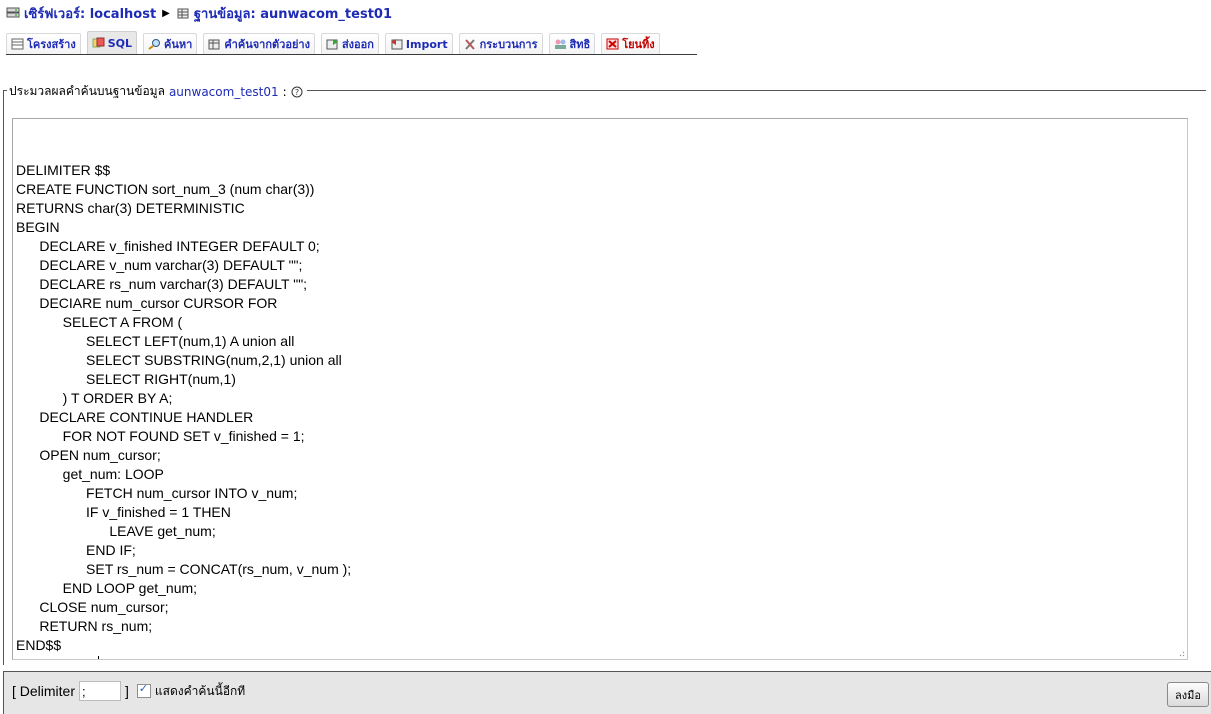 The image size is (1211, 714). I want to click on resize-grip-icon, so click(1181, 653).